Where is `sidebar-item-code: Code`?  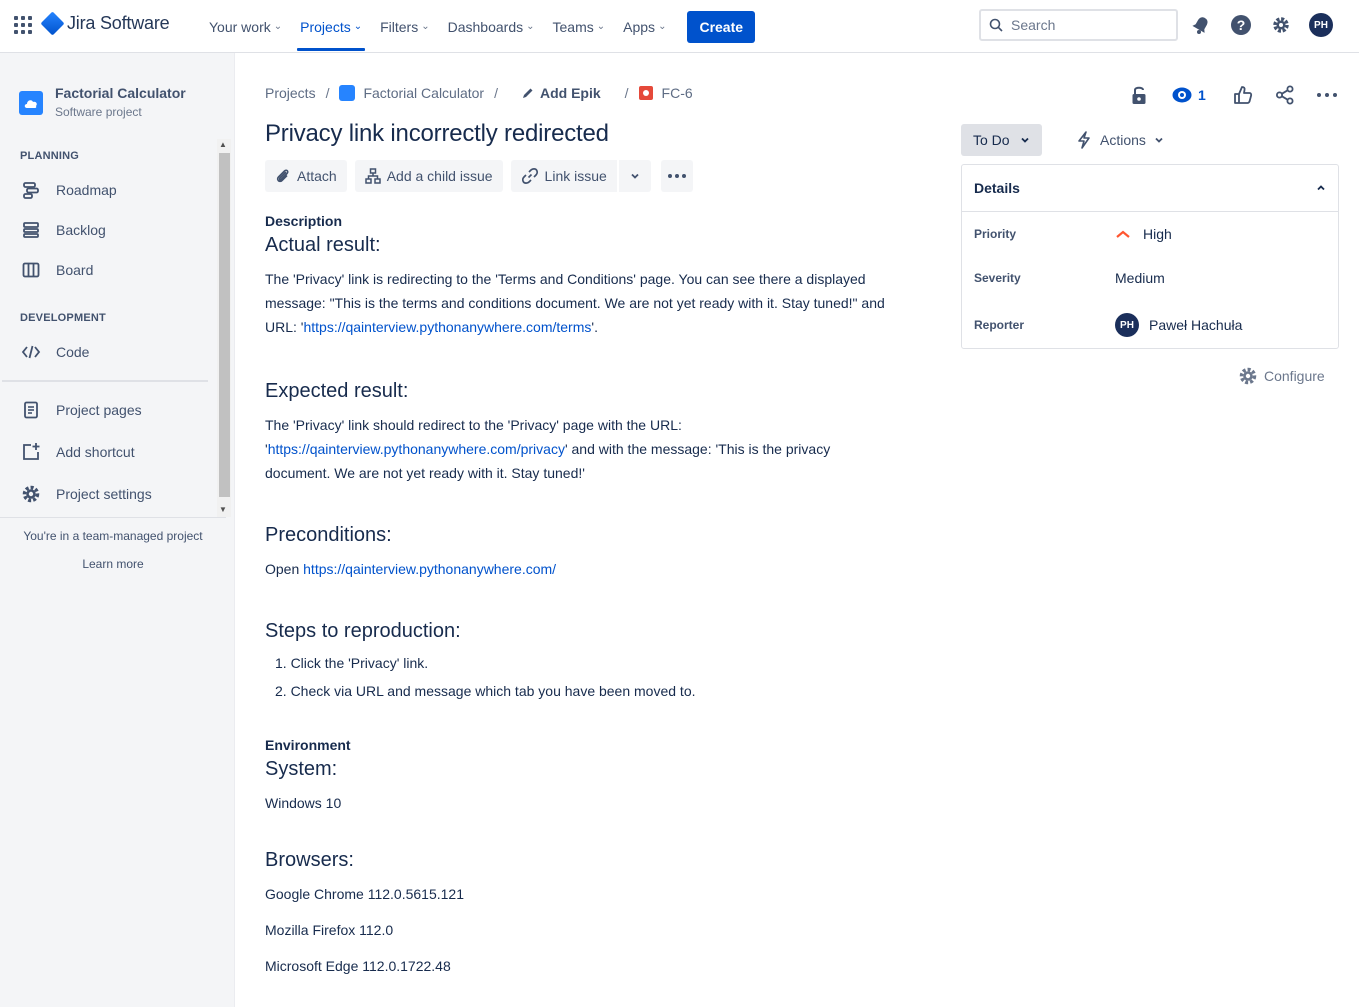
sidebar-item-code: Code is located at coordinates (54, 352).